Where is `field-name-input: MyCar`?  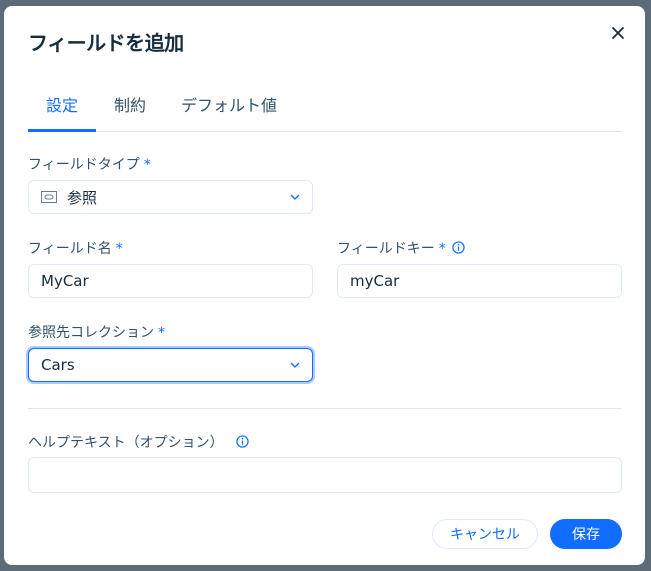
field-name-input: MyCar is located at coordinates (170, 281).